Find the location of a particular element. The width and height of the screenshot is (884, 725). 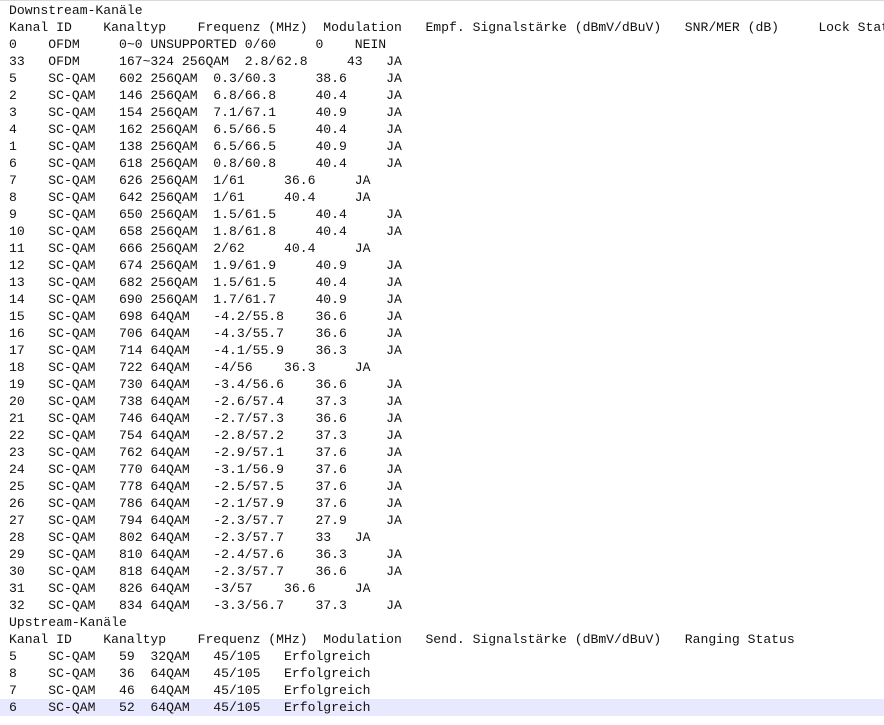

text-line: Downstream-Kanäle is located at coordinates (442, 10).